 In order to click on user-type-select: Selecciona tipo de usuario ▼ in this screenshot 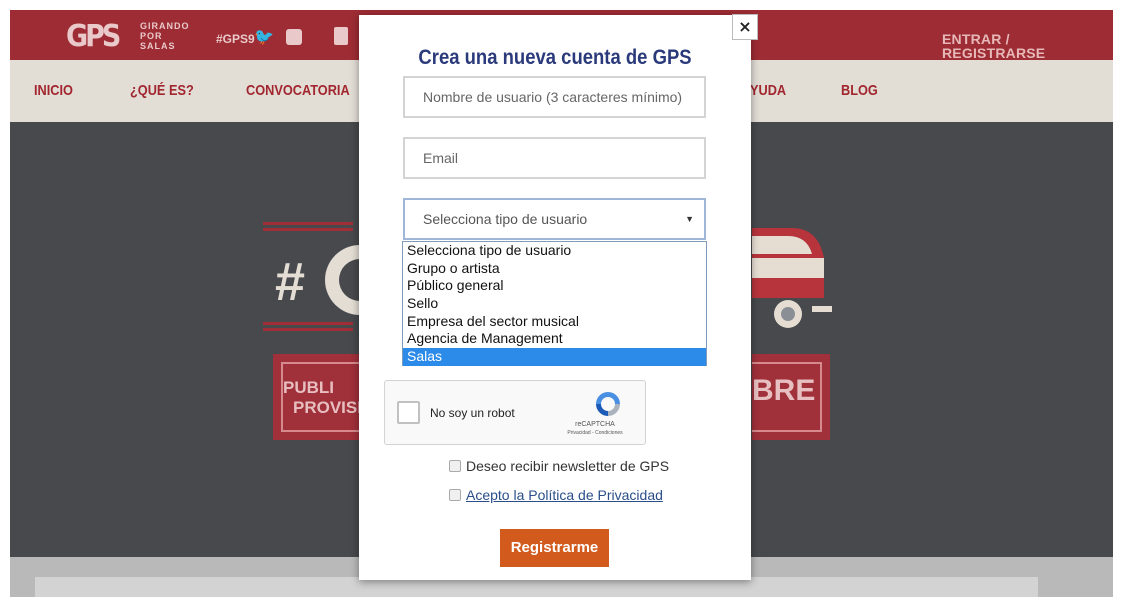, I will do `click(554, 219)`.